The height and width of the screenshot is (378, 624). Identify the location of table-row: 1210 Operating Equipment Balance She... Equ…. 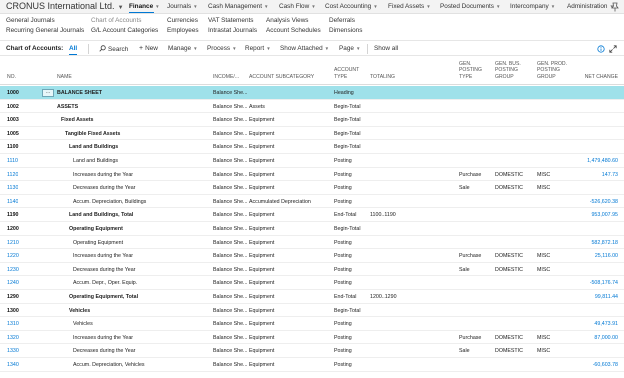
(312, 243).